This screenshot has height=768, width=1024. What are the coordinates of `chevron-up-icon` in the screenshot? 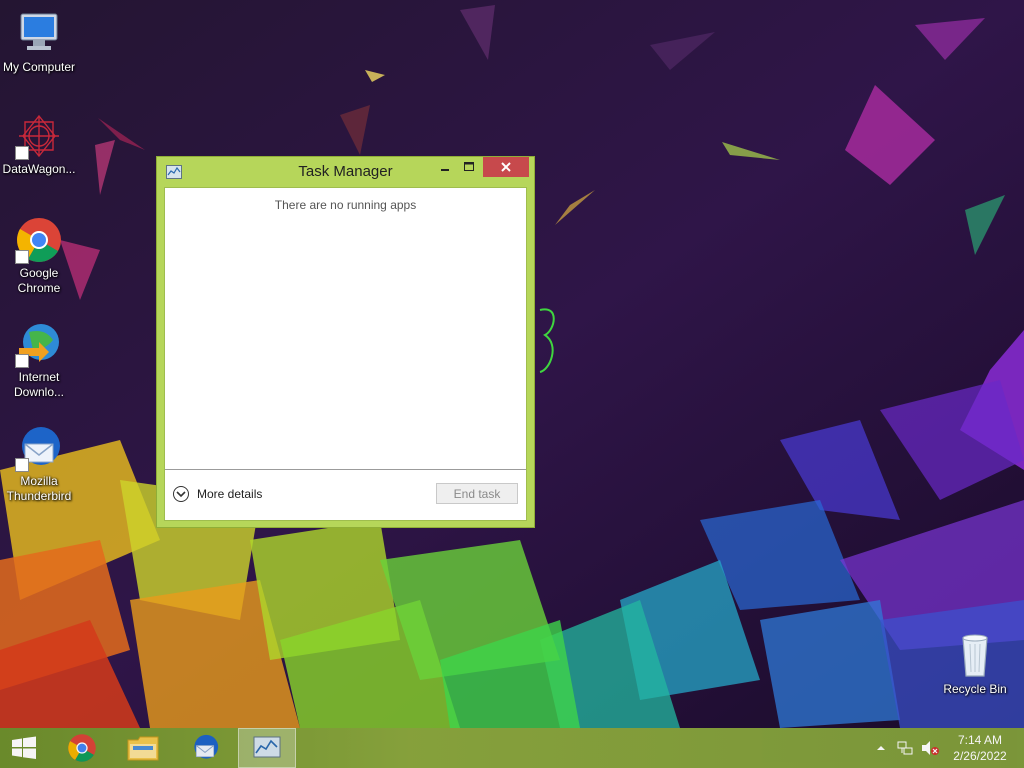 It's located at (881, 748).